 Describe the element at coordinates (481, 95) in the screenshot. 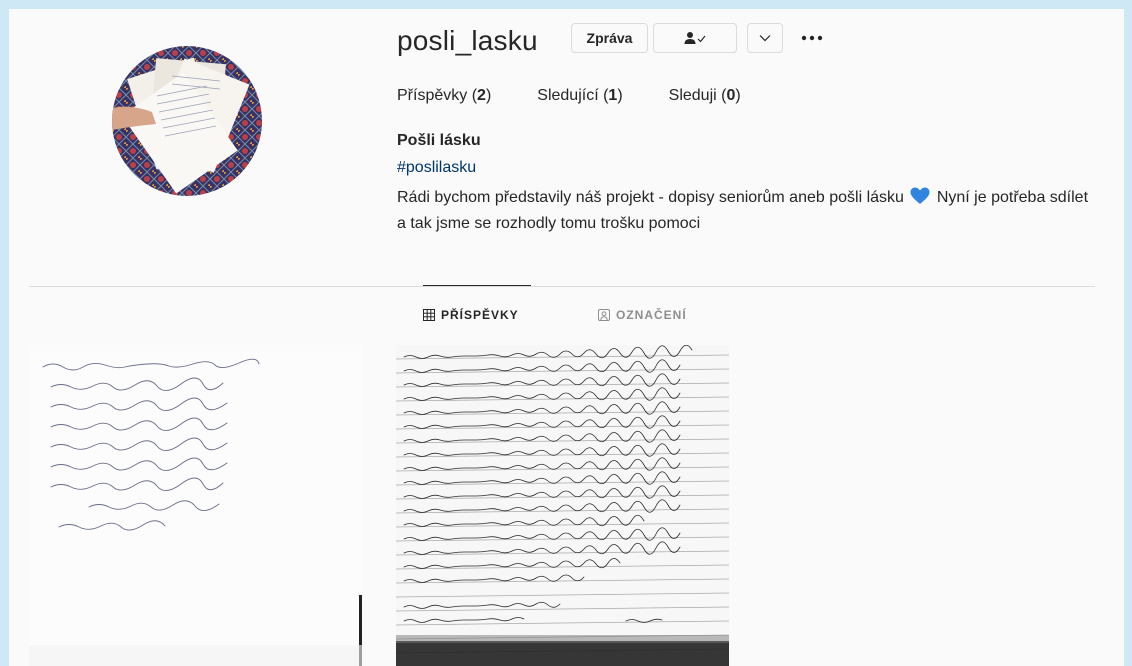

I see `posts-number: 2` at that location.